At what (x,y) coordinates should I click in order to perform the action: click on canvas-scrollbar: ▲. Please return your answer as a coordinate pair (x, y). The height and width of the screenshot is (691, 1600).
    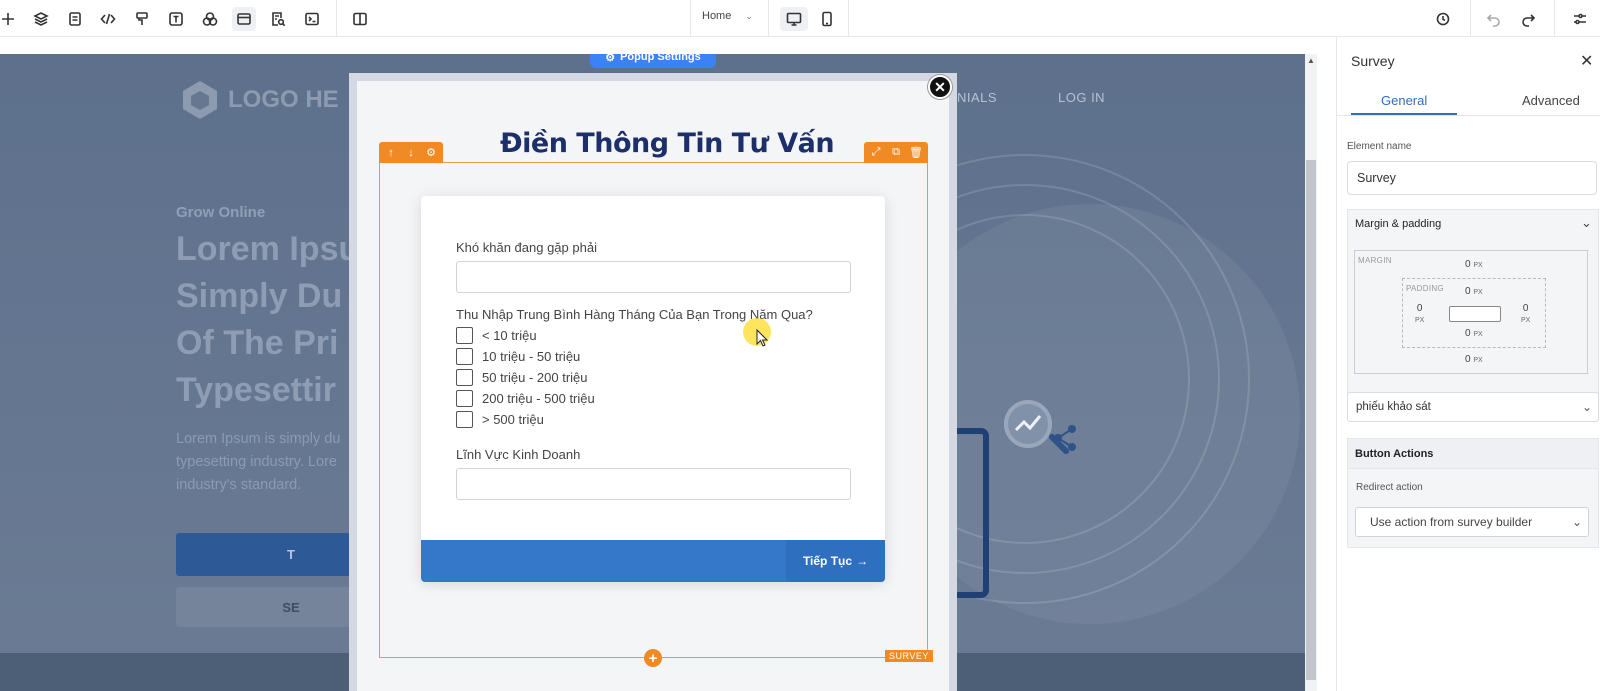
    Looking at the image, I should click on (1311, 372).